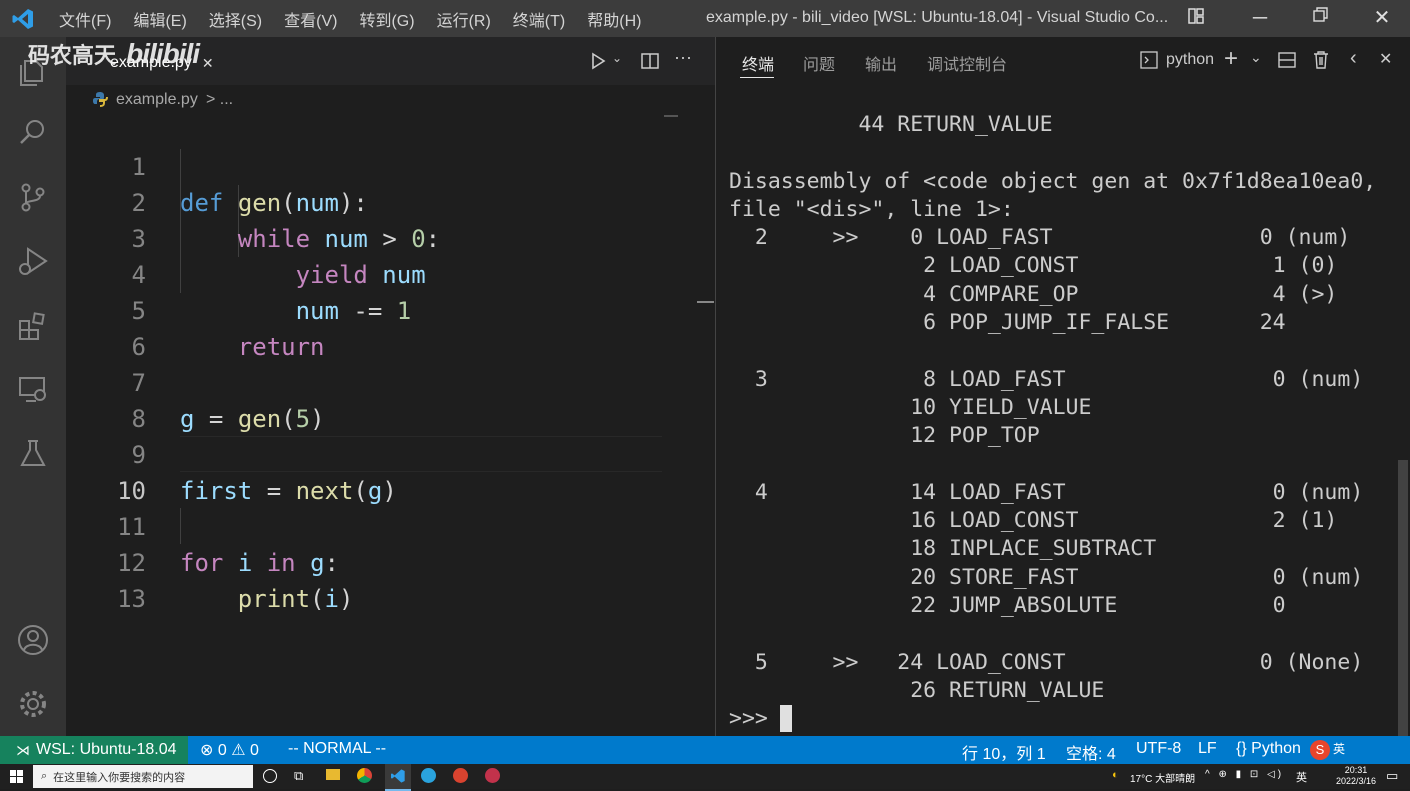 This screenshot has width=1410, height=791. Describe the element at coordinates (44, 776) in the screenshot. I see `search-icon: ⌕` at that location.